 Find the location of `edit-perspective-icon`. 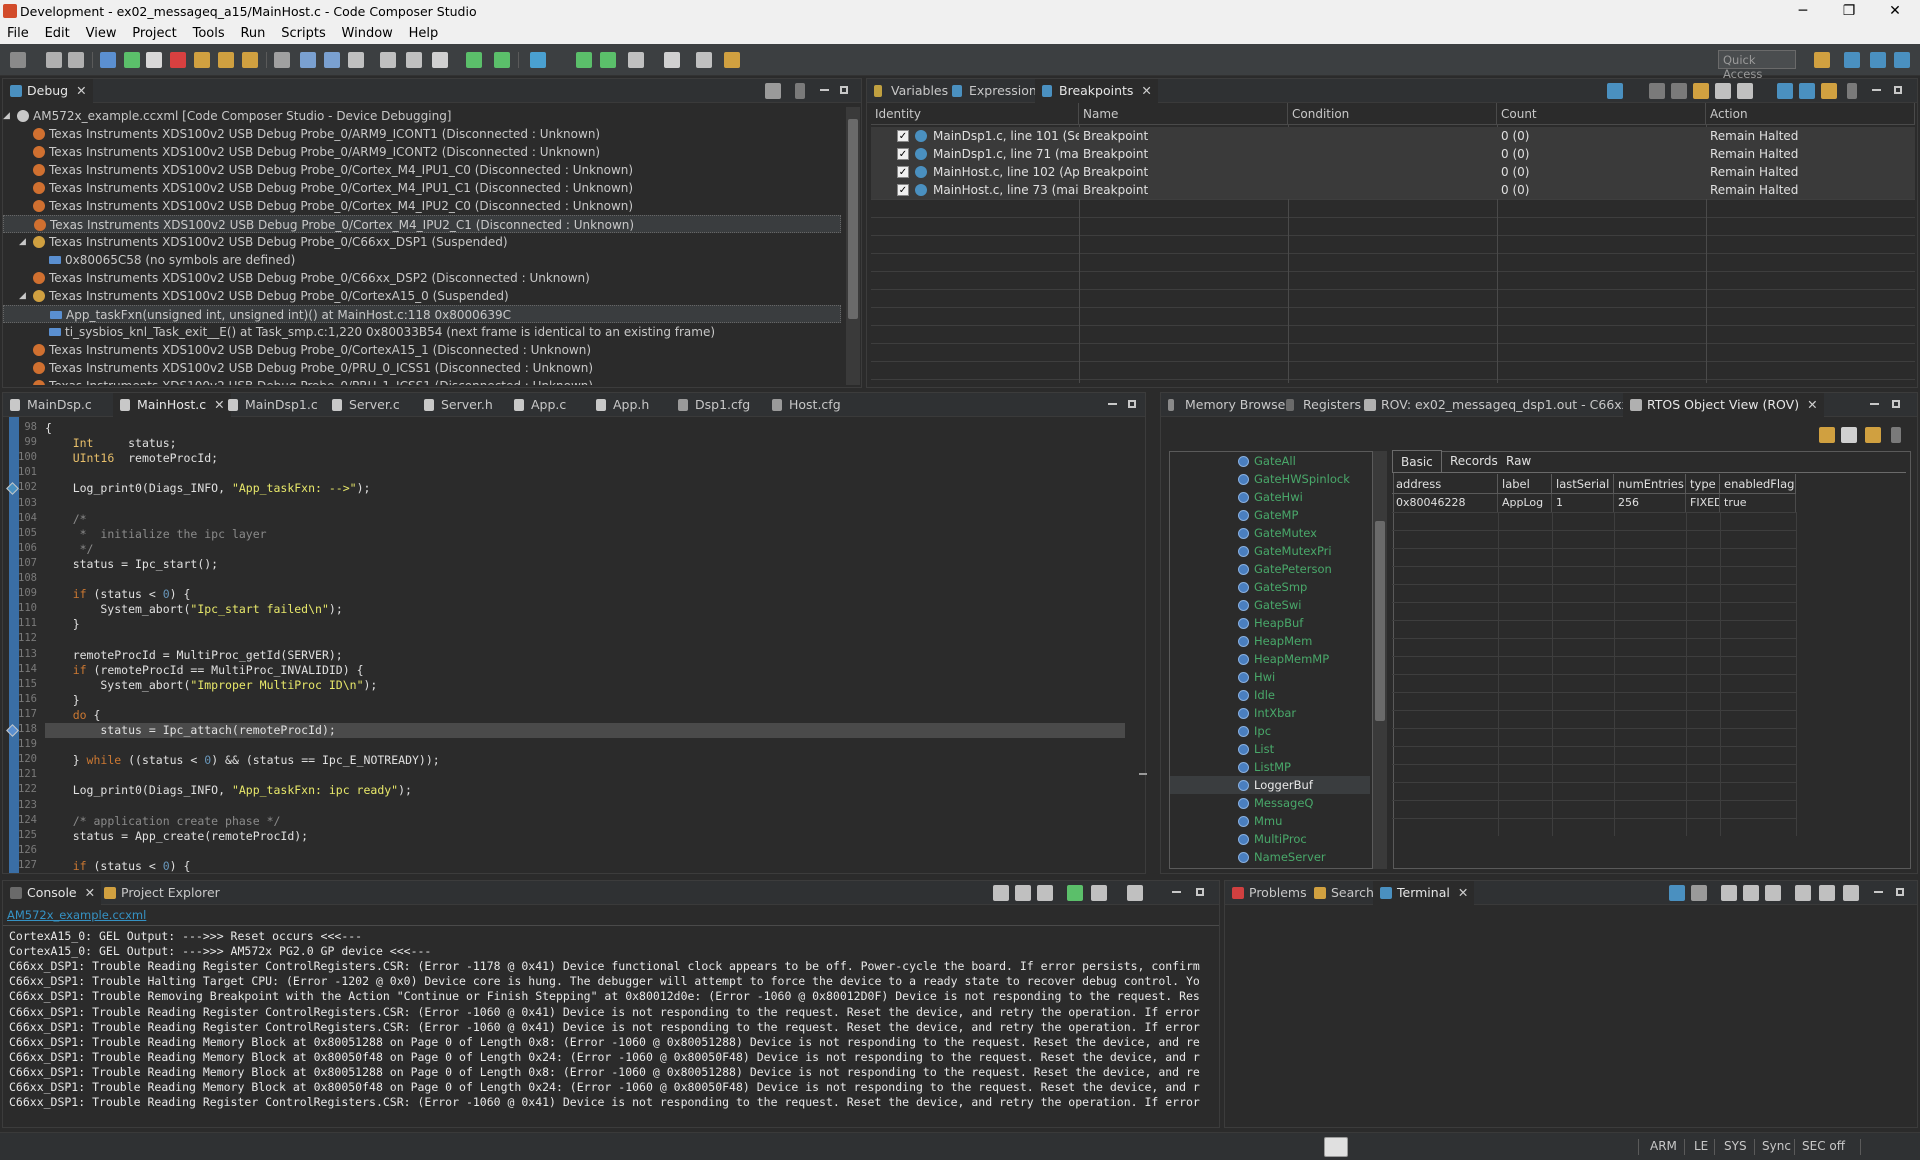

edit-perspective-icon is located at coordinates (1852, 60).